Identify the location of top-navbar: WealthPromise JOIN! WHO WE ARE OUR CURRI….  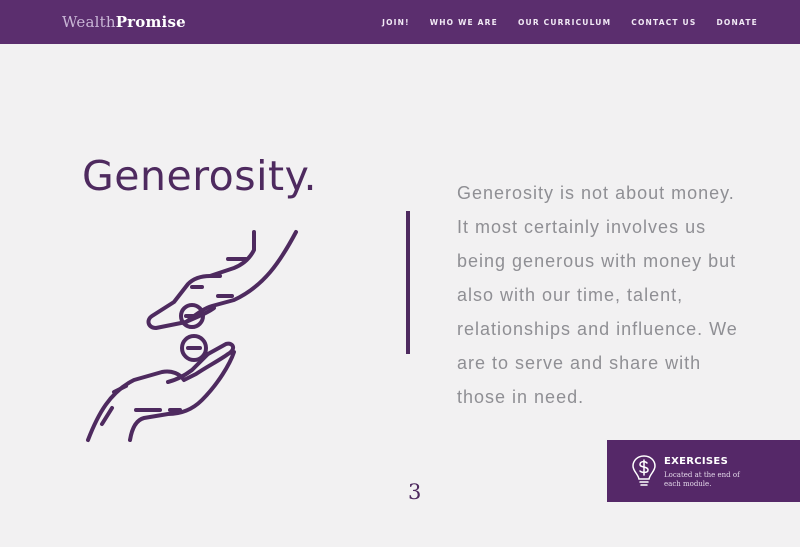
(400, 22).